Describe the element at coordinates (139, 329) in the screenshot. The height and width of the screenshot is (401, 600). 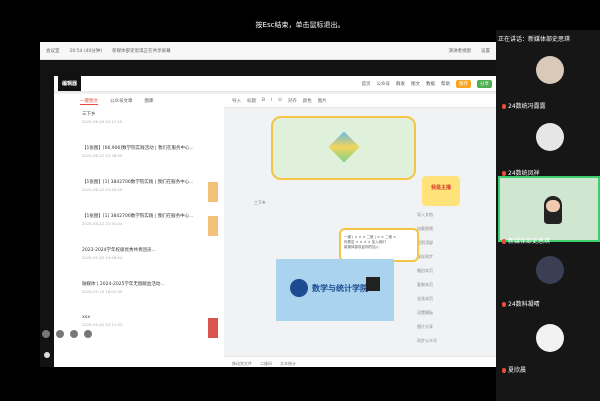
I see `list-item: xxx 2025-05-20 22:11:33` at that location.